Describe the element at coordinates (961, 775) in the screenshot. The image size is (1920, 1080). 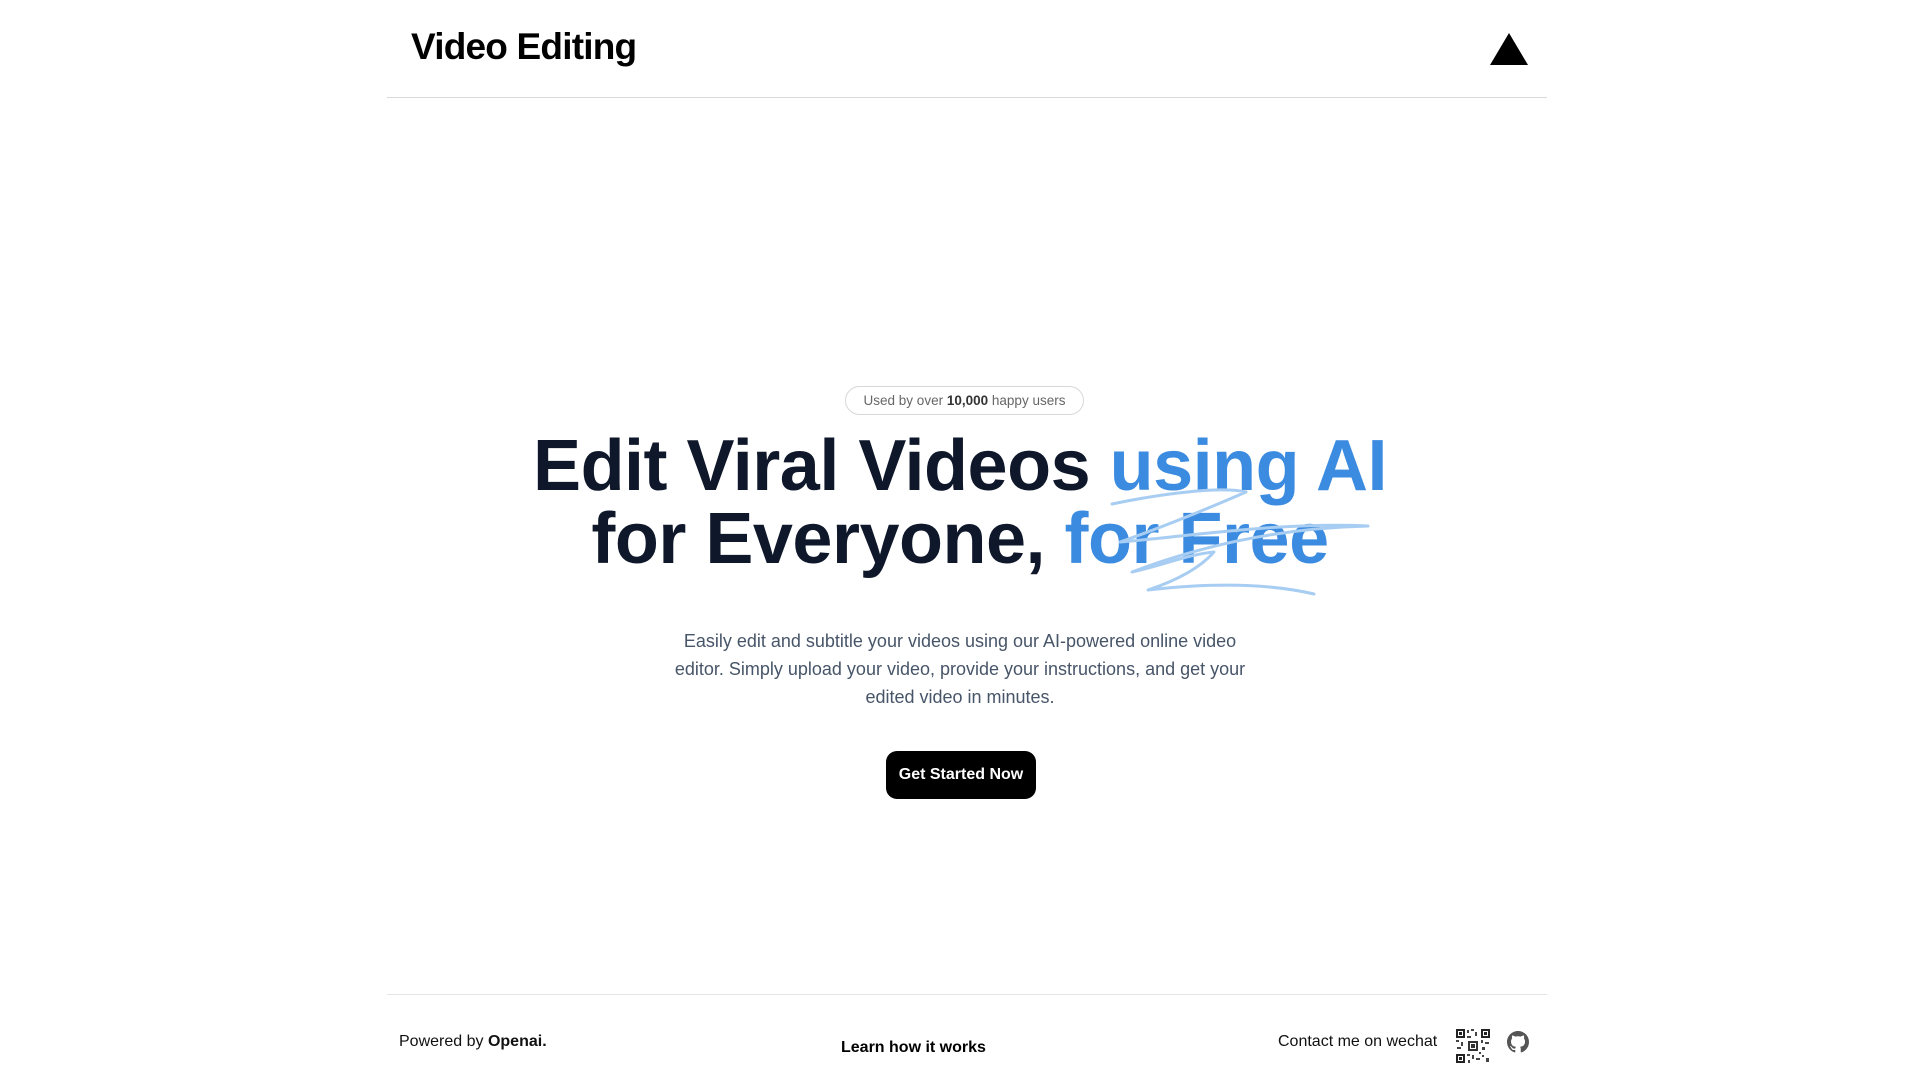
I see `get-started-button: Get Started Now` at that location.